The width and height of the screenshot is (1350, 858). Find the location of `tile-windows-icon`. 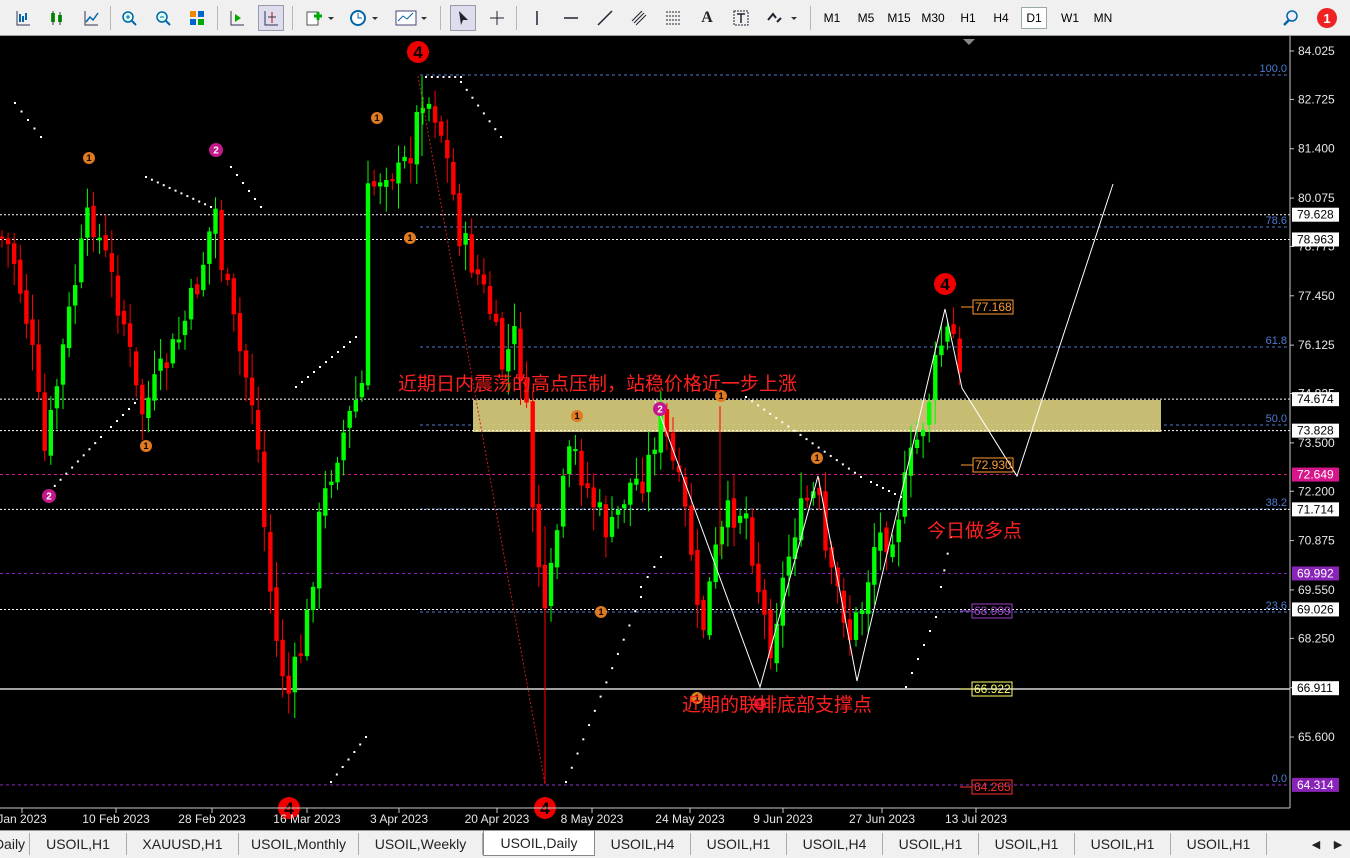

tile-windows-icon is located at coordinates (197, 18).